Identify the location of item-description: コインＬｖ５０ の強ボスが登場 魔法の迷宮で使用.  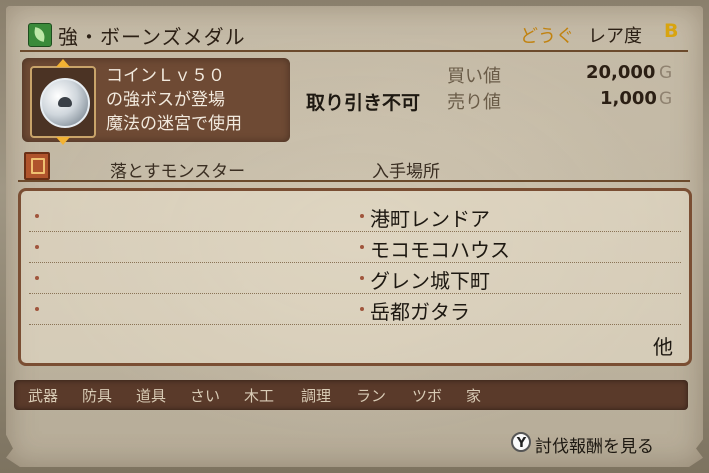
(196, 100).